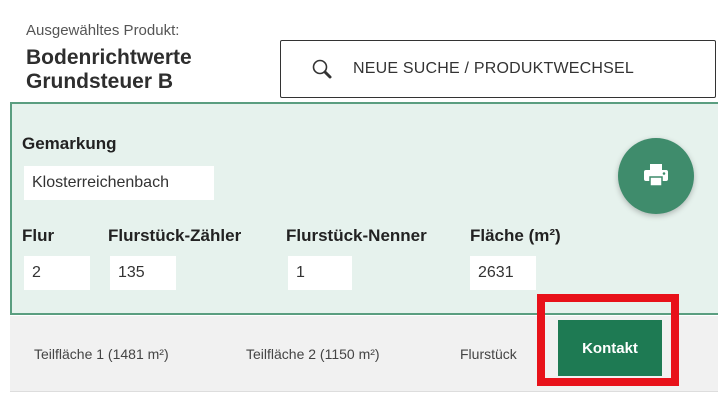 Image resolution: width=718 pixels, height=401 pixels. Describe the element at coordinates (356, 235) in the screenshot. I see `flurstueck-nenner-label: Flurstück-Nenner` at that location.